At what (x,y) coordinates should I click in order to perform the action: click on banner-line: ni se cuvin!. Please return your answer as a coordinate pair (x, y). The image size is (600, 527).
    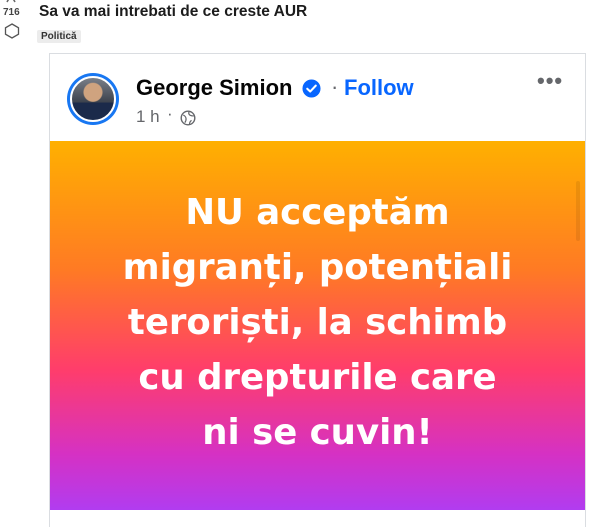
    Looking at the image, I should click on (317, 432).